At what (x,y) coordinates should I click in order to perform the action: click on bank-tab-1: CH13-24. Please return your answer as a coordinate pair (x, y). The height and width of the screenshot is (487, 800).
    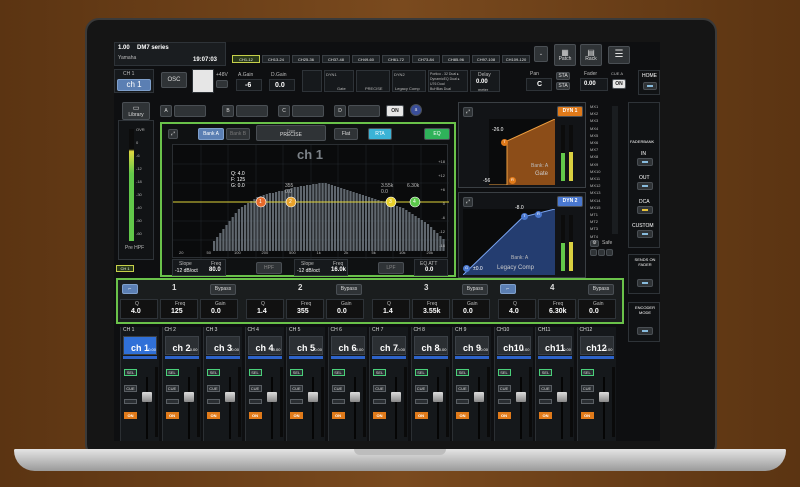
    Looking at the image, I should click on (276, 59).